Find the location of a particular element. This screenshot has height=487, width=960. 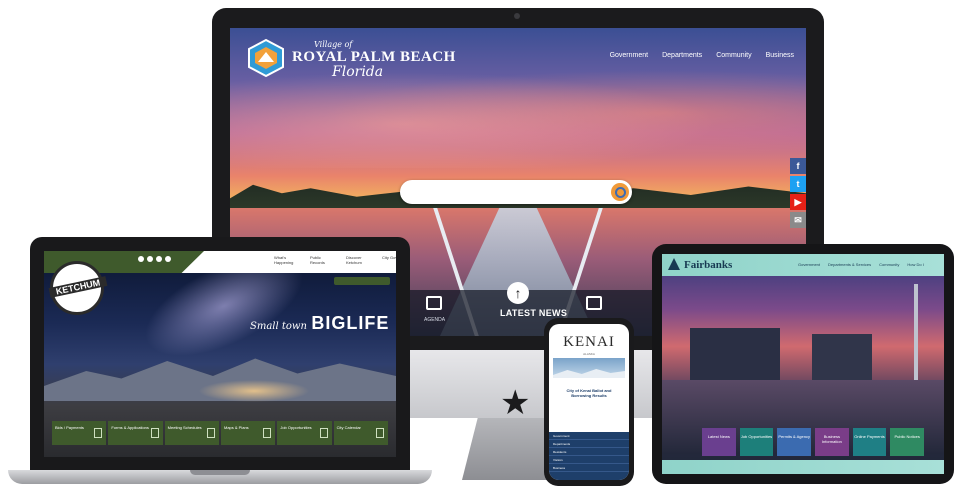

camera-dot is located at coordinates (517, 16).